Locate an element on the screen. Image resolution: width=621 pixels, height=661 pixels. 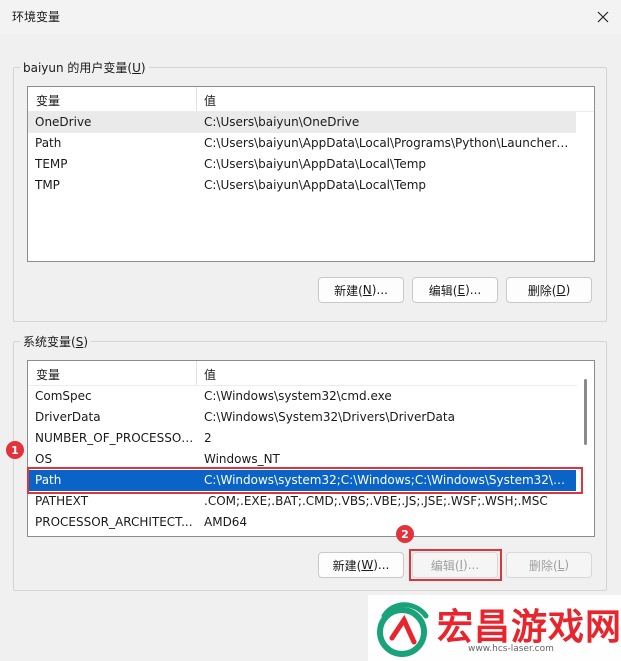
variable-name: OS is located at coordinates (44, 459).